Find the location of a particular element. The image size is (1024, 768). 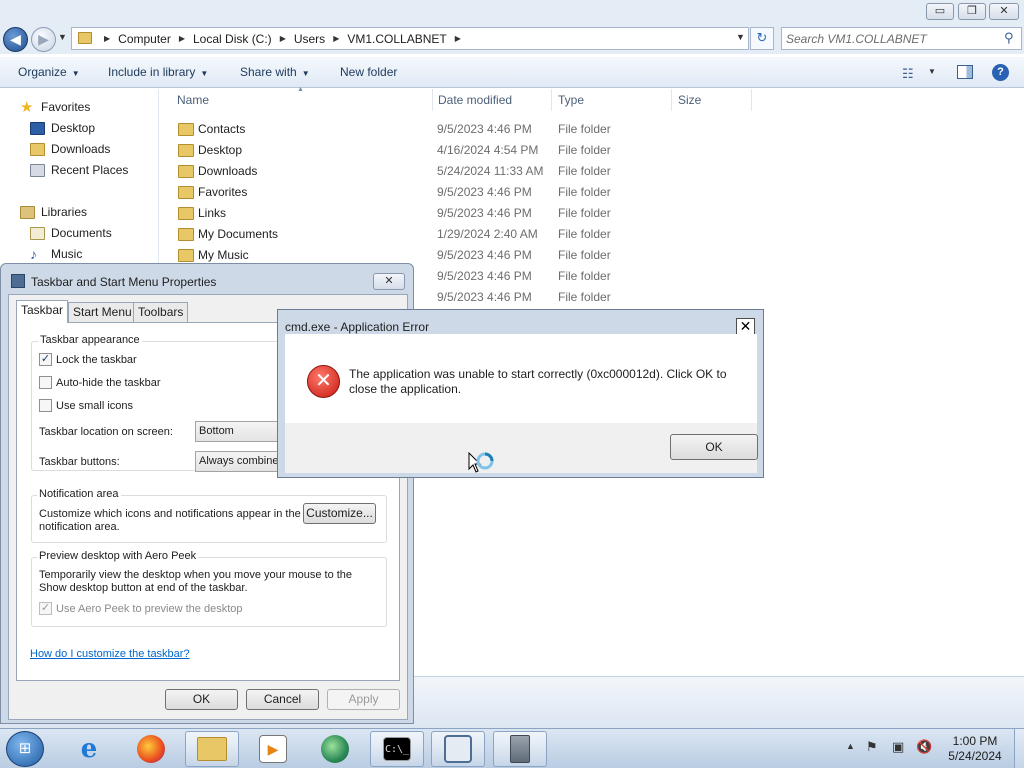

recent-pages-dropdown: ▼ is located at coordinates (62, 37).